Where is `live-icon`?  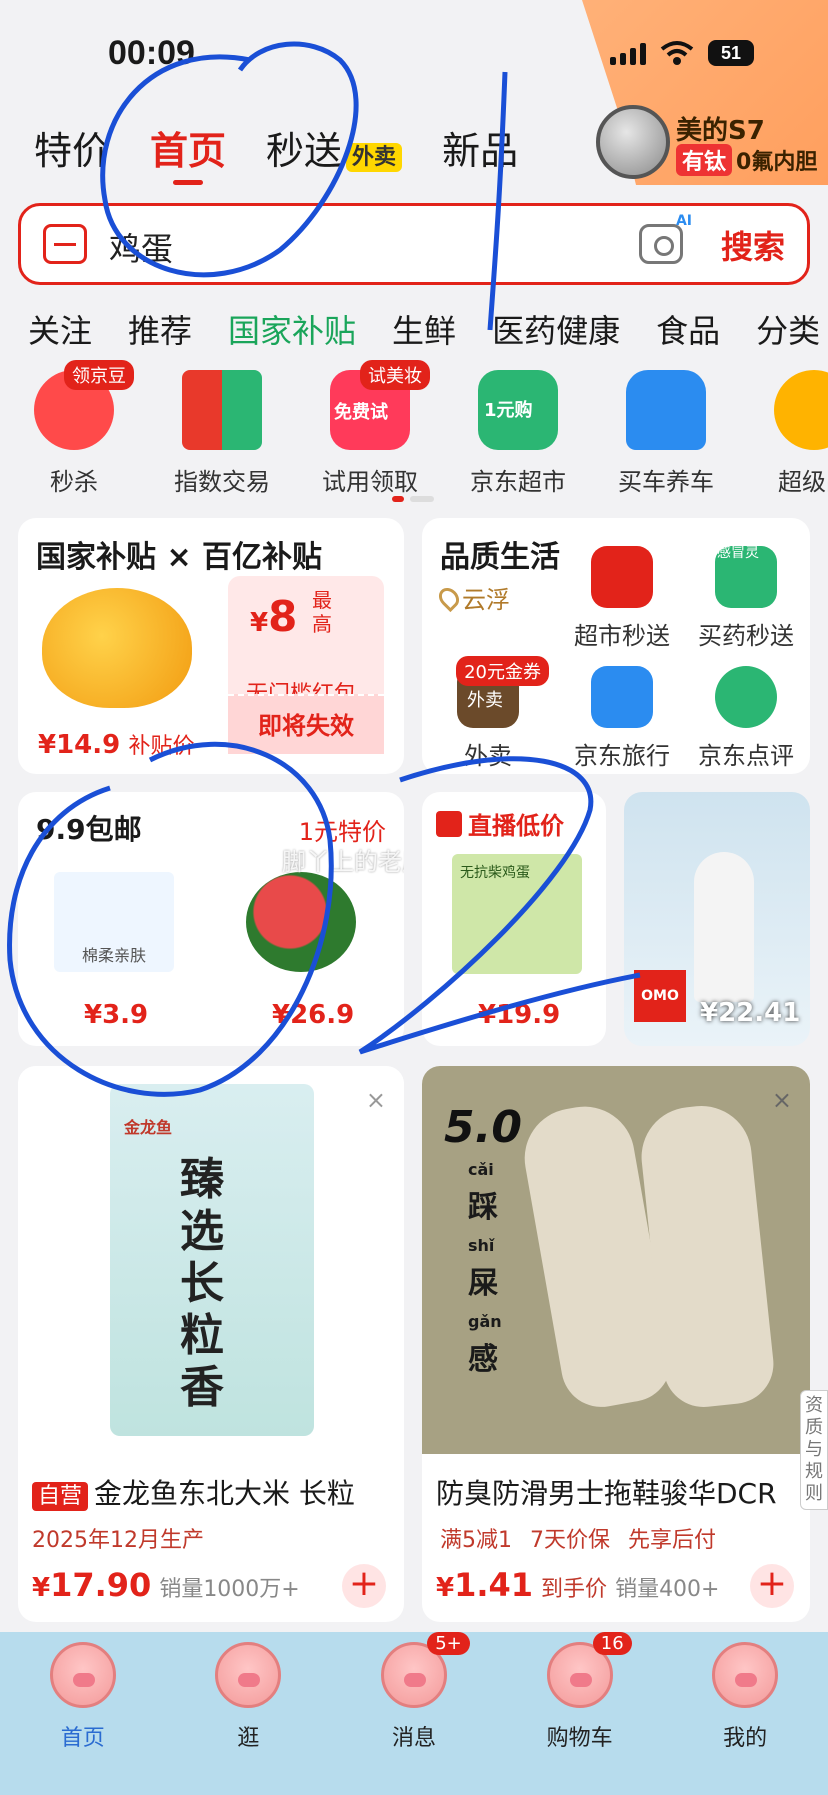 live-icon is located at coordinates (449, 823).